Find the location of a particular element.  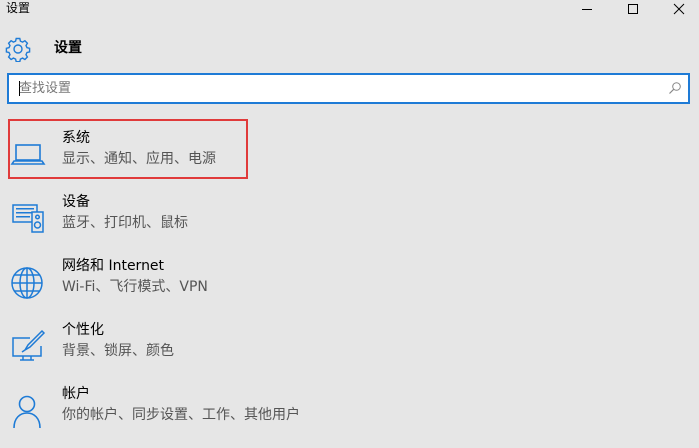

settings-item-accounts: 帐户 你的帐户、同步设置、工作、其他用户 is located at coordinates (349, 414).